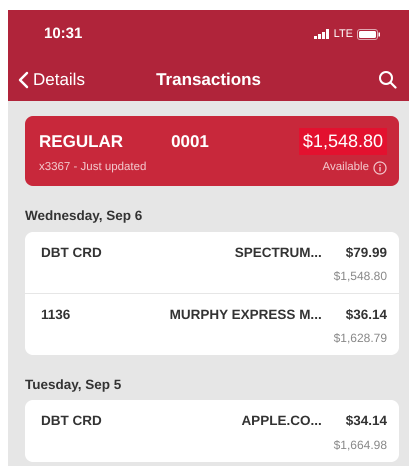 Image resolution: width=409 pixels, height=466 pixels. Describe the element at coordinates (380, 167) in the screenshot. I see `info-icon` at that location.